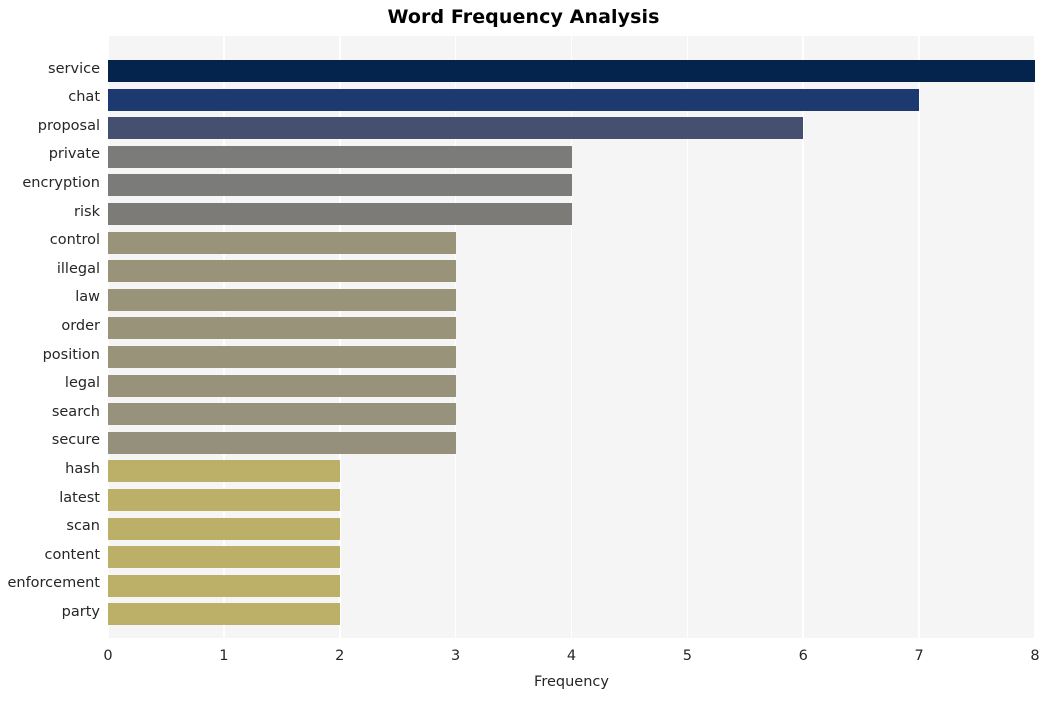 This screenshot has height=701, width=1047. I want to click on y-tick-service: service, so click(74, 68).